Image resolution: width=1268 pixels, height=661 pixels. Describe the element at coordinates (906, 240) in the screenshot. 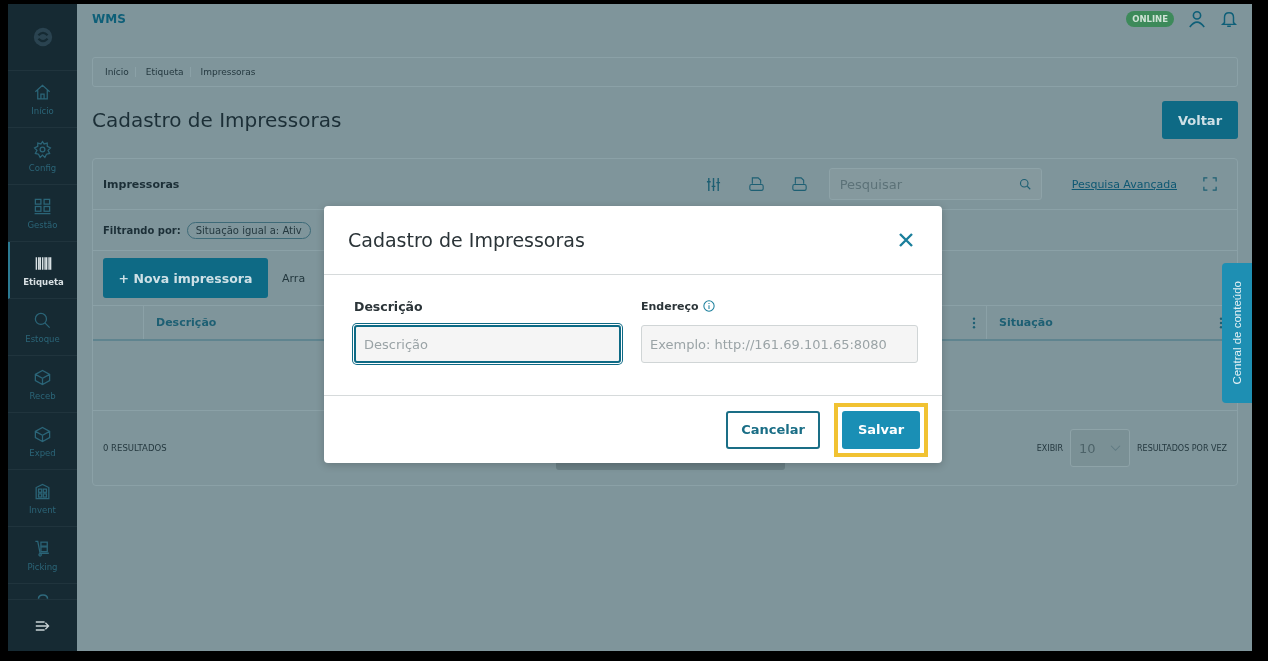

I see `close-icon` at that location.